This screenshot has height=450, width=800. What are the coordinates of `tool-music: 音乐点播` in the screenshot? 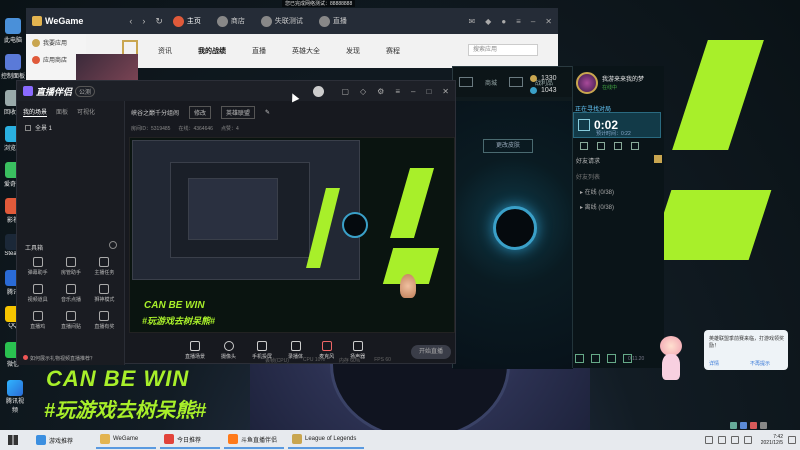 It's located at (70, 293).